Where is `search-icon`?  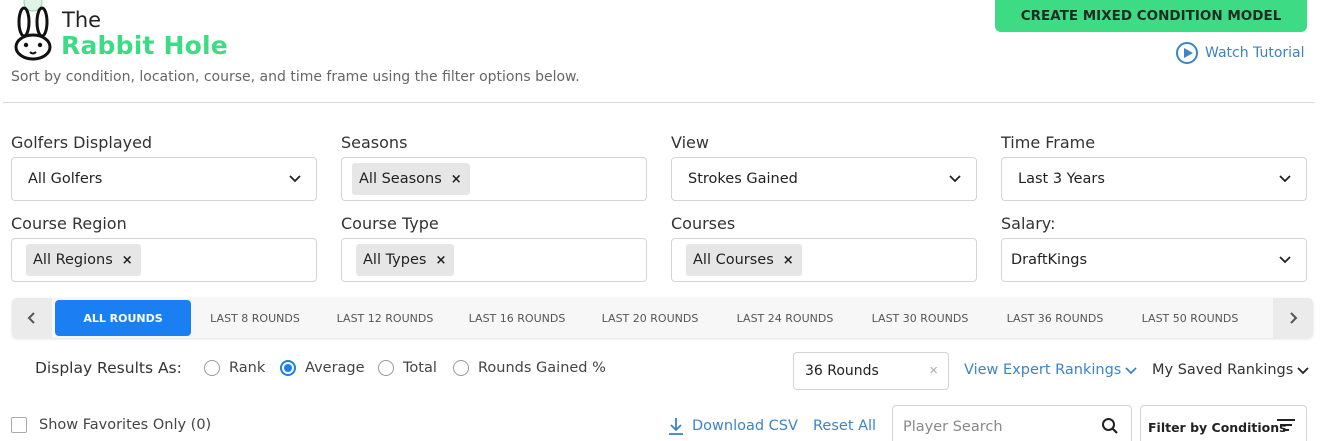
search-icon is located at coordinates (1110, 426).